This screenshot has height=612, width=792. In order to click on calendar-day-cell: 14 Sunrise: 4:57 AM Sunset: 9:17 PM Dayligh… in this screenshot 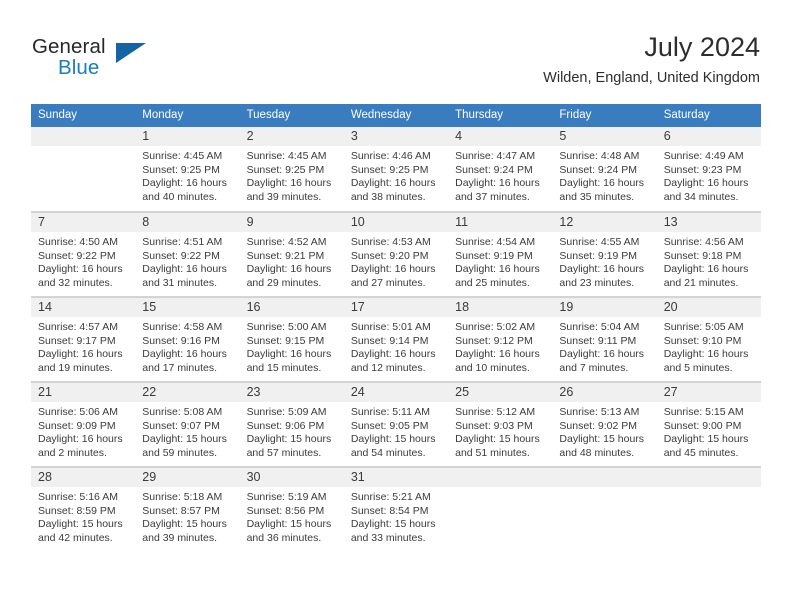, I will do `click(83, 339)`.